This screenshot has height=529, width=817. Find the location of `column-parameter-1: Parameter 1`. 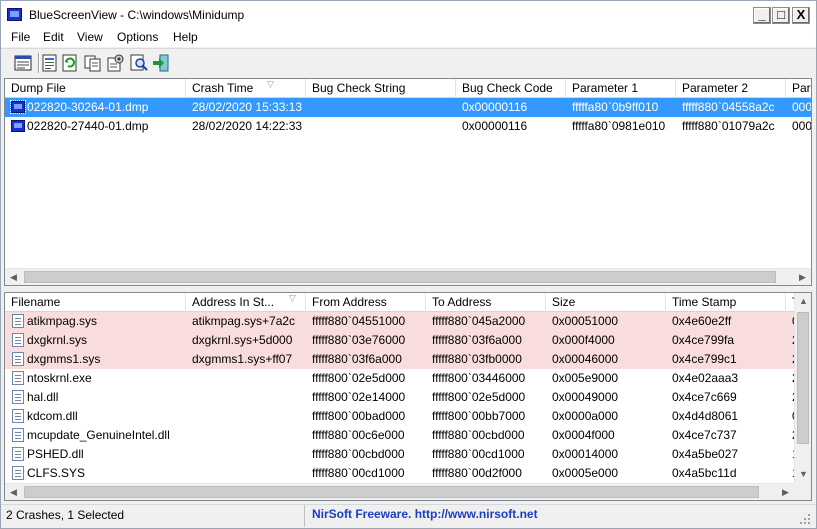

column-parameter-1: Parameter 1 is located at coordinates (621, 88).